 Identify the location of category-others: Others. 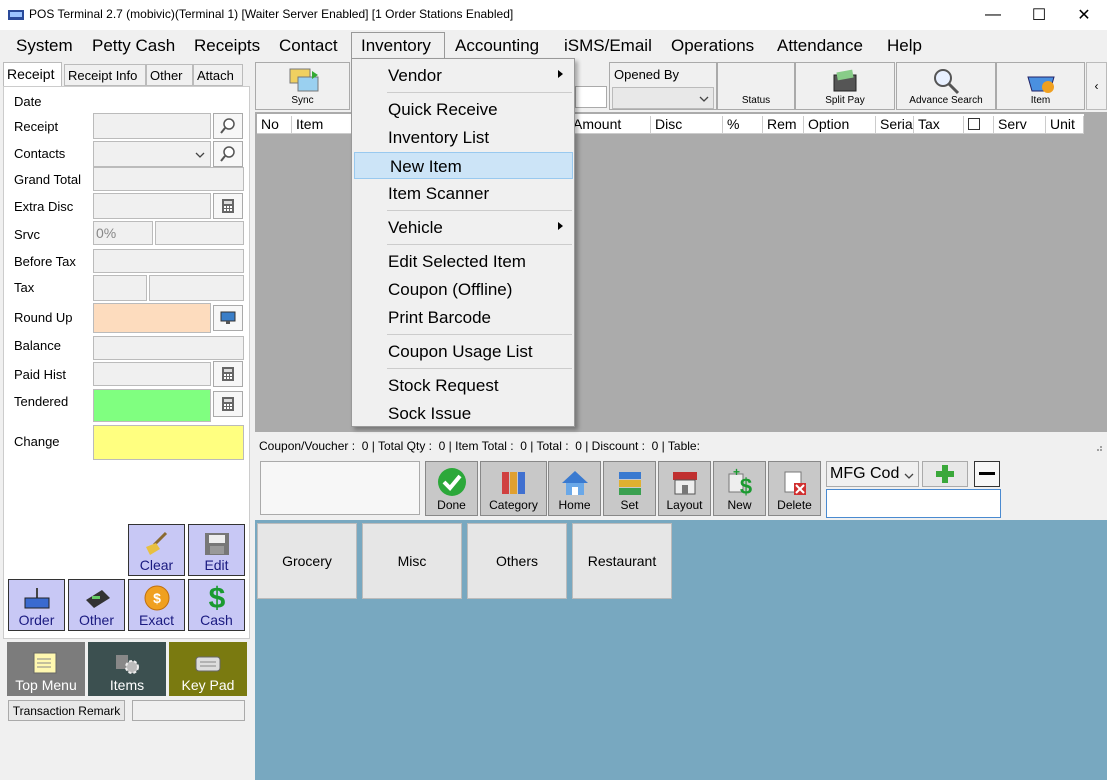
(517, 561).